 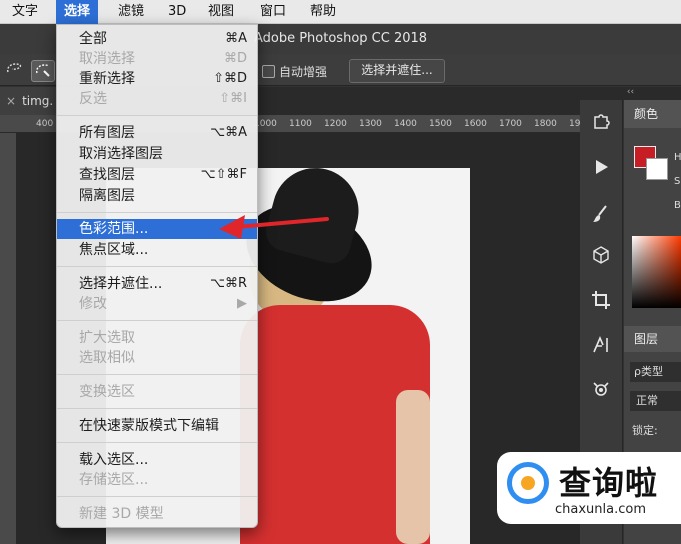 I want to click on play-icon, so click(x=601, y=171).